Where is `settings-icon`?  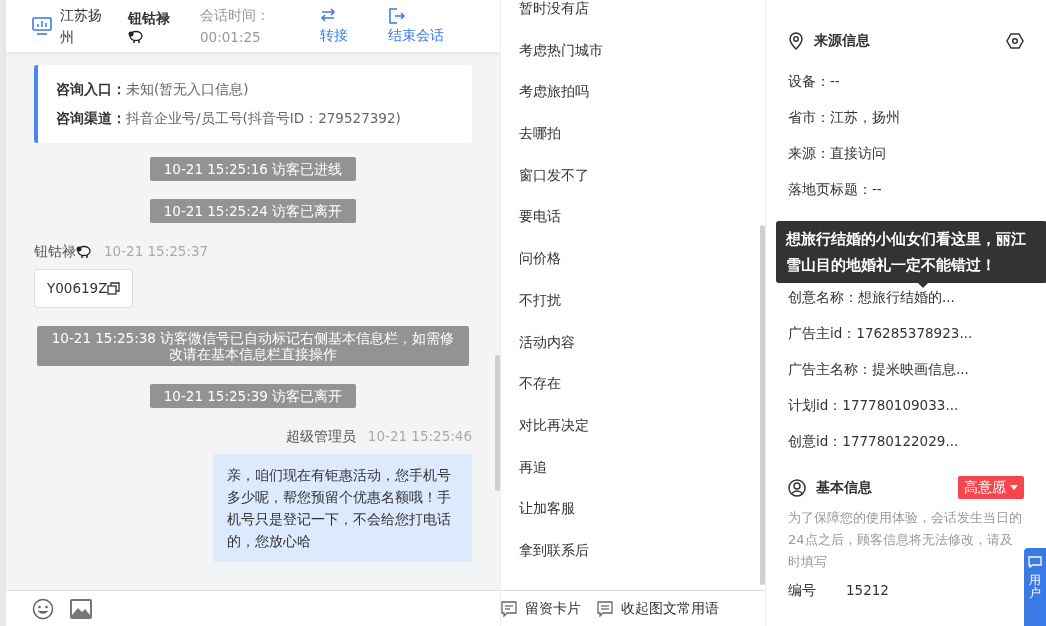
settings-icon is located at coordinates (1015, 40).